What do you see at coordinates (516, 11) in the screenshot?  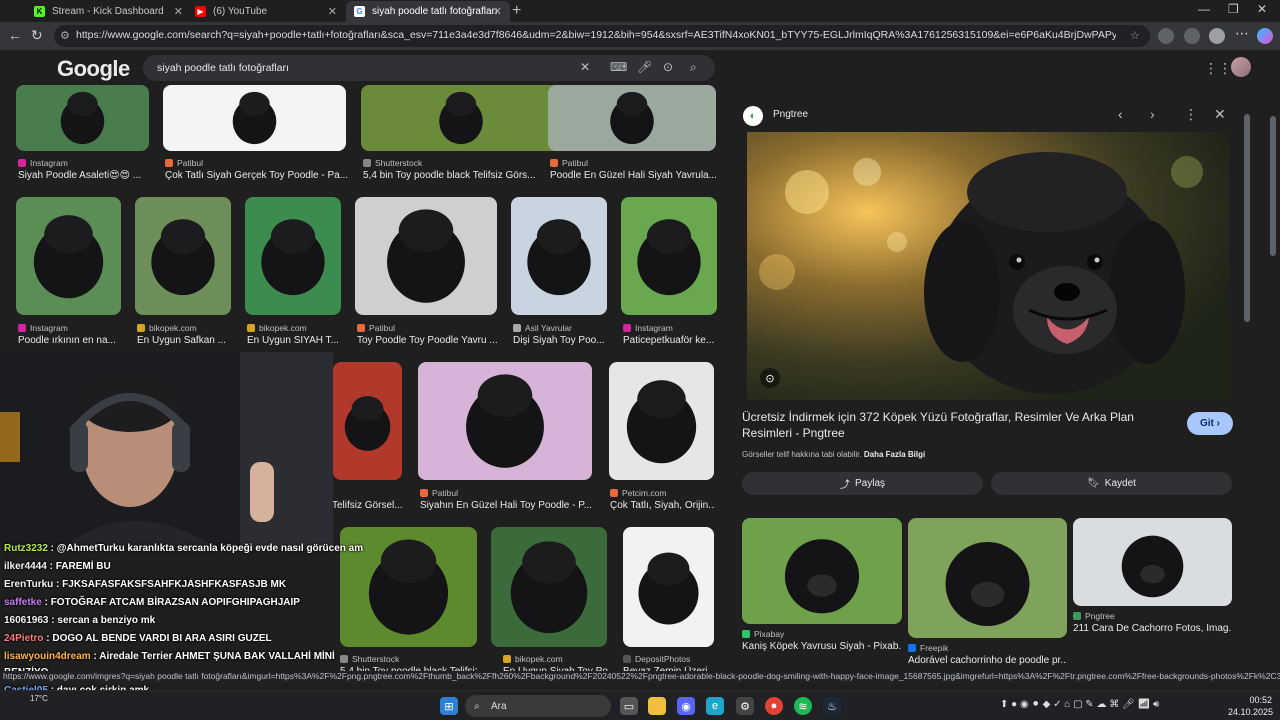 I see `new-tab-icon: +` at bounding box center [516, 11].